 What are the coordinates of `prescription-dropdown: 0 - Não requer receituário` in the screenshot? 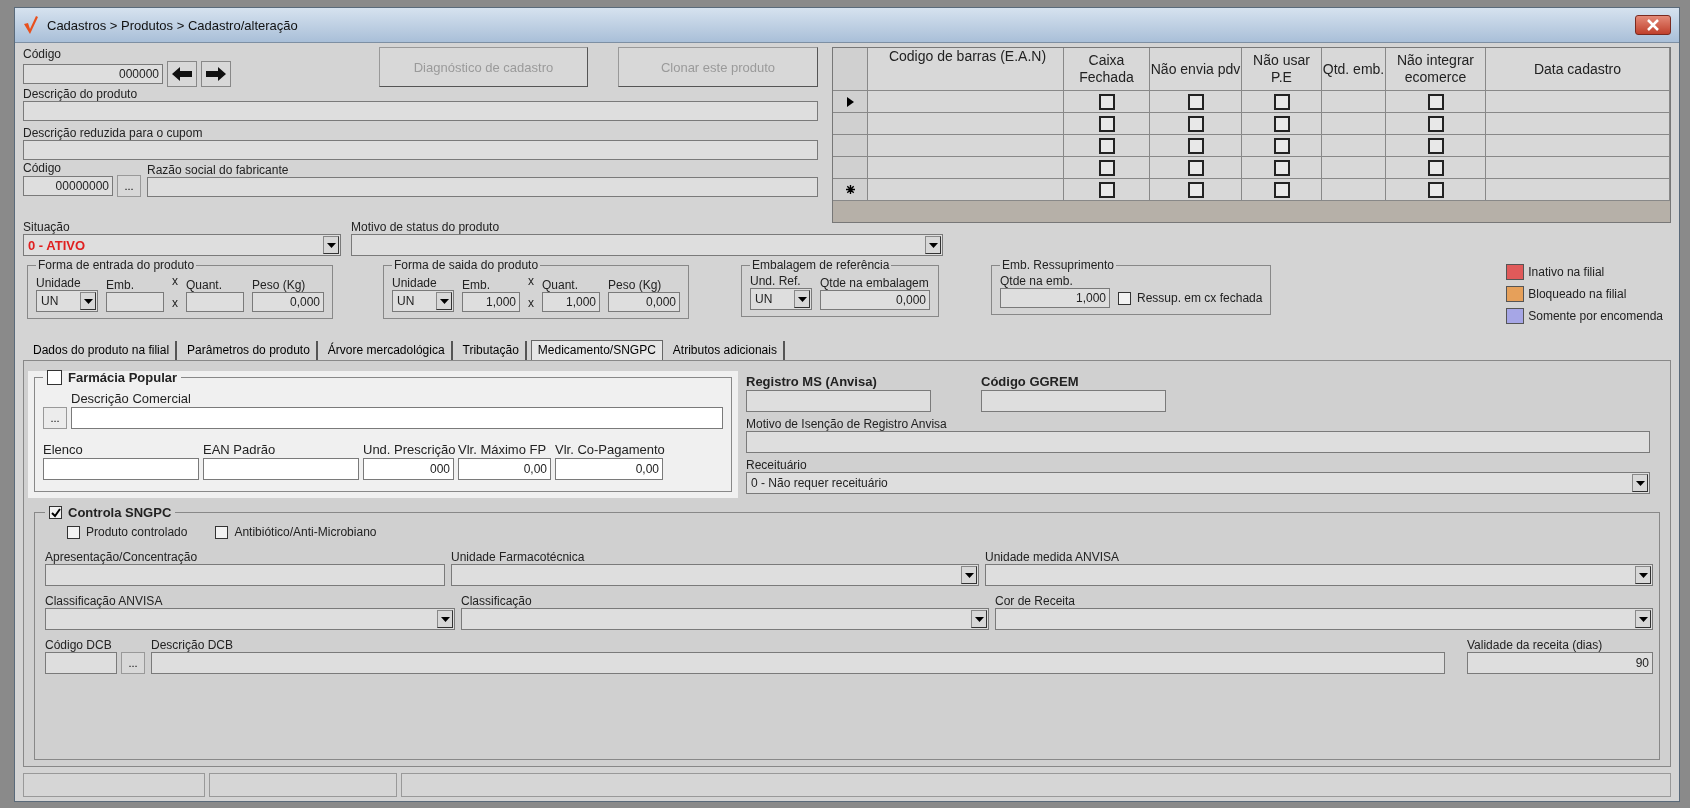 It's located at (1198, 483).